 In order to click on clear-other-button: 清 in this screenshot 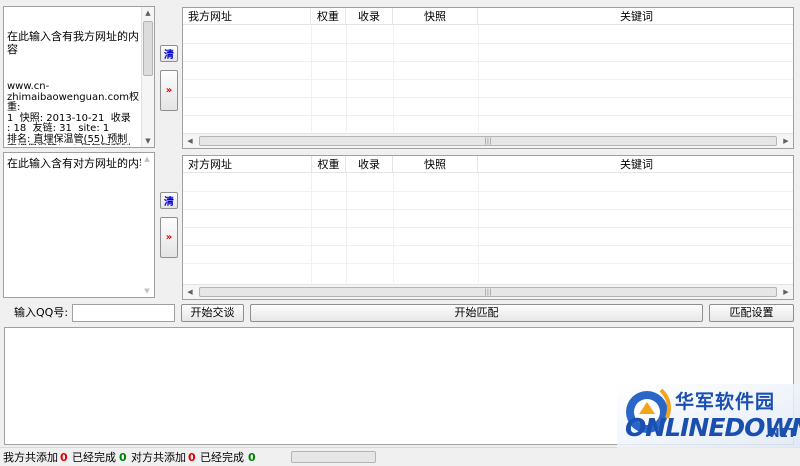, I will do `click(169, 200)`.